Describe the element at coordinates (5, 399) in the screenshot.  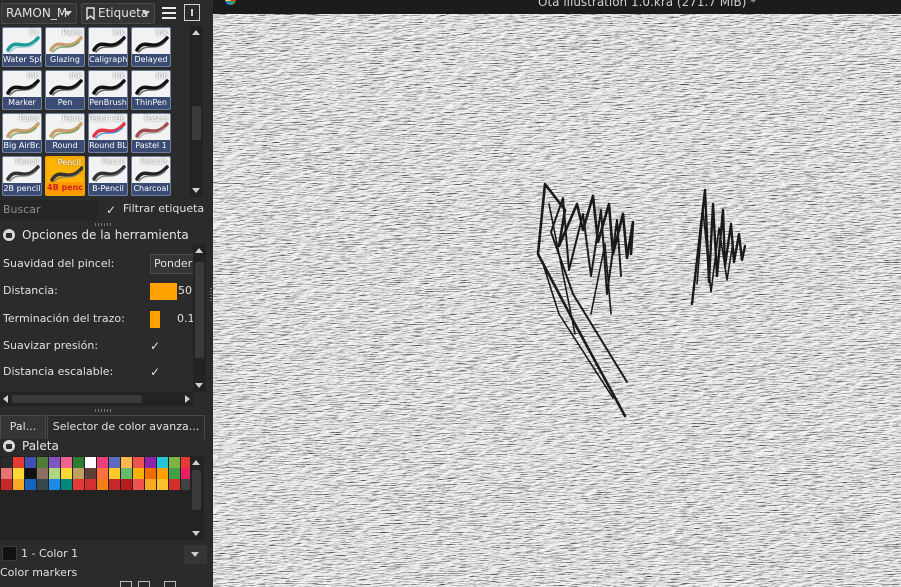
I see `scroll-left-icon` at that location.